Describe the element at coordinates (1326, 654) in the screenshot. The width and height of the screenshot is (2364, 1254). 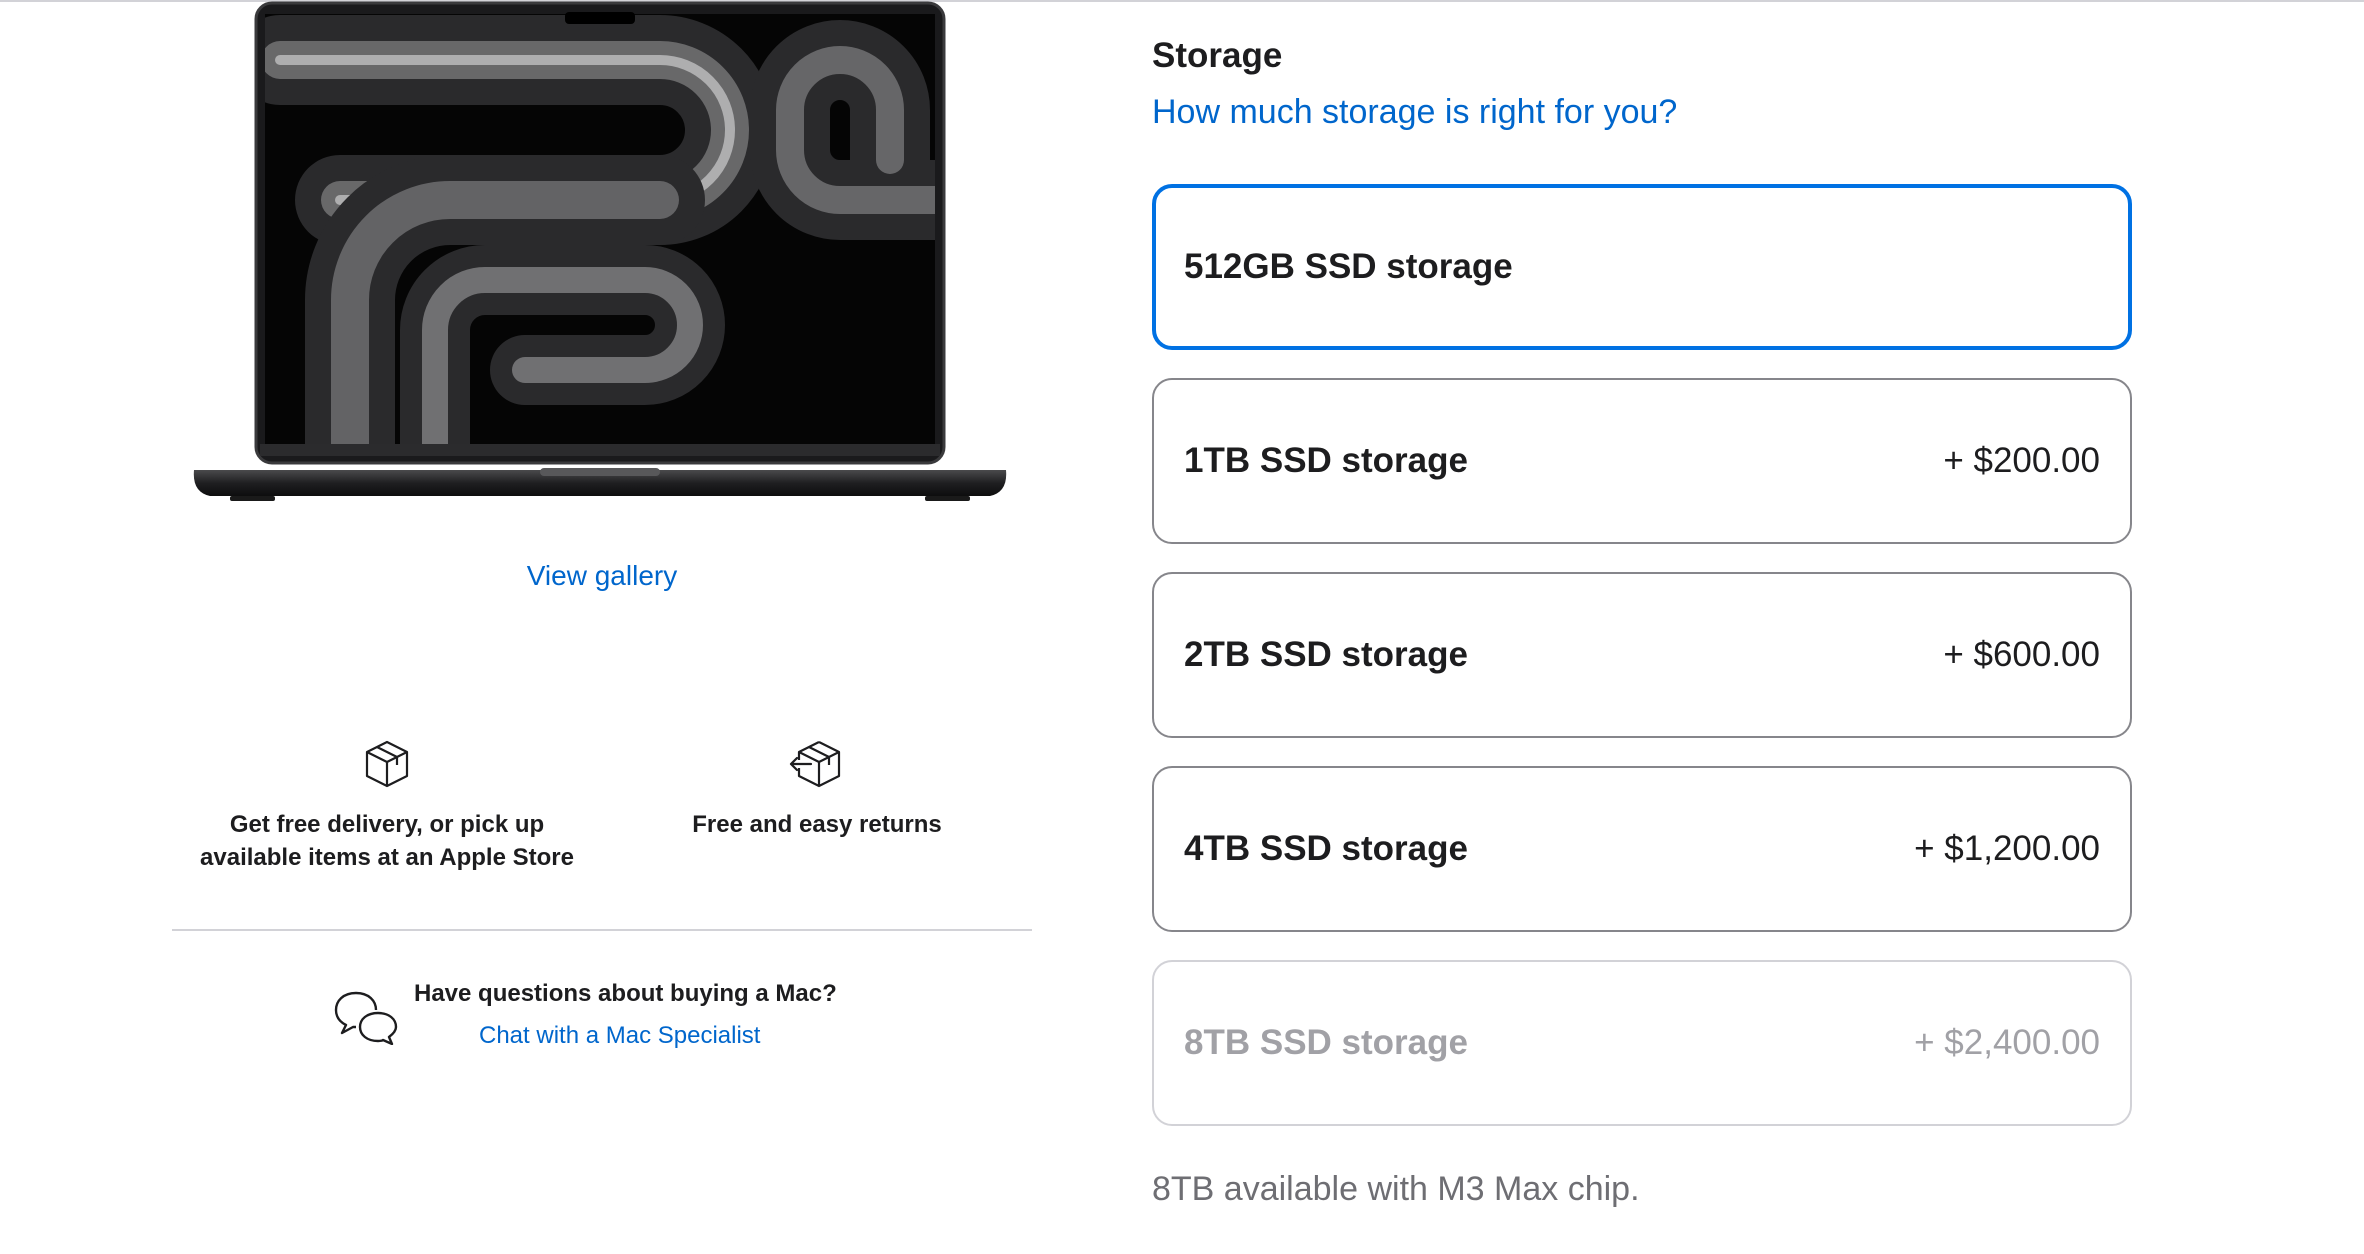
I see `option-label: 2TB SSD storage` at that location.